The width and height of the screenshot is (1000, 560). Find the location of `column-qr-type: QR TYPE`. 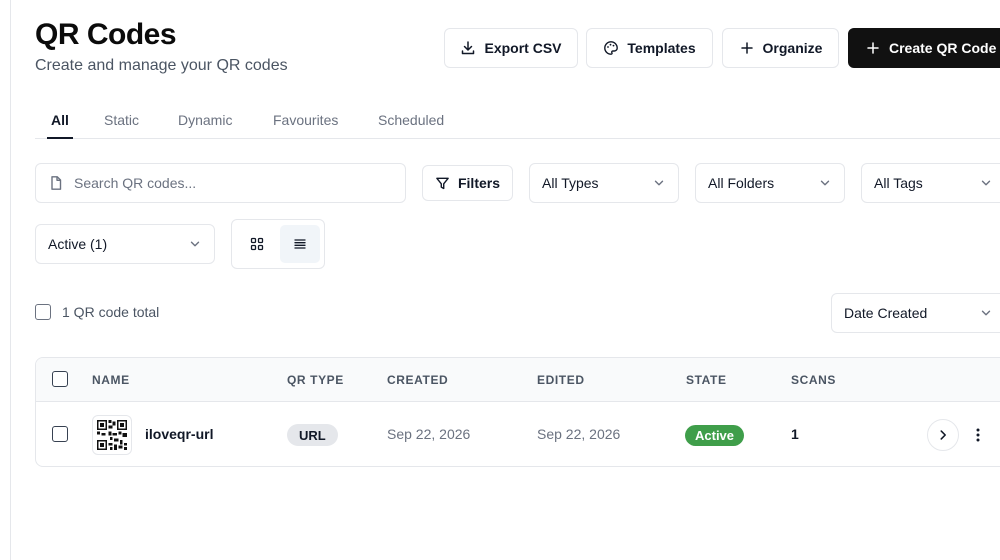

column-qr-type: QR TYPE is located at coordinates (315, 380).